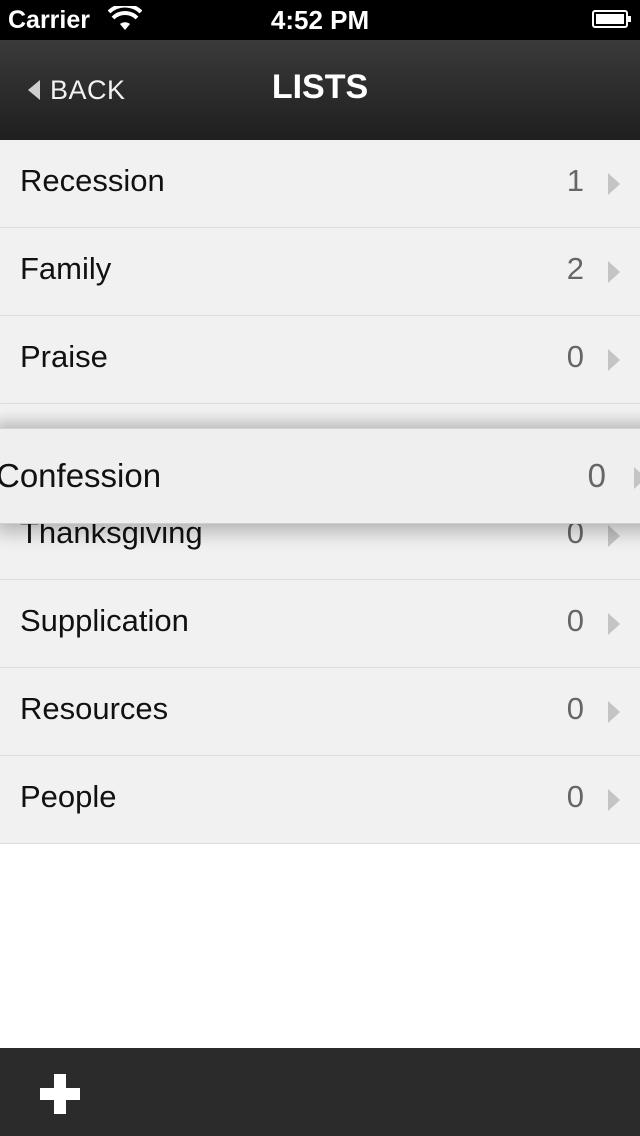  I want to click on bottom-toolbar, so click(320, 1092).